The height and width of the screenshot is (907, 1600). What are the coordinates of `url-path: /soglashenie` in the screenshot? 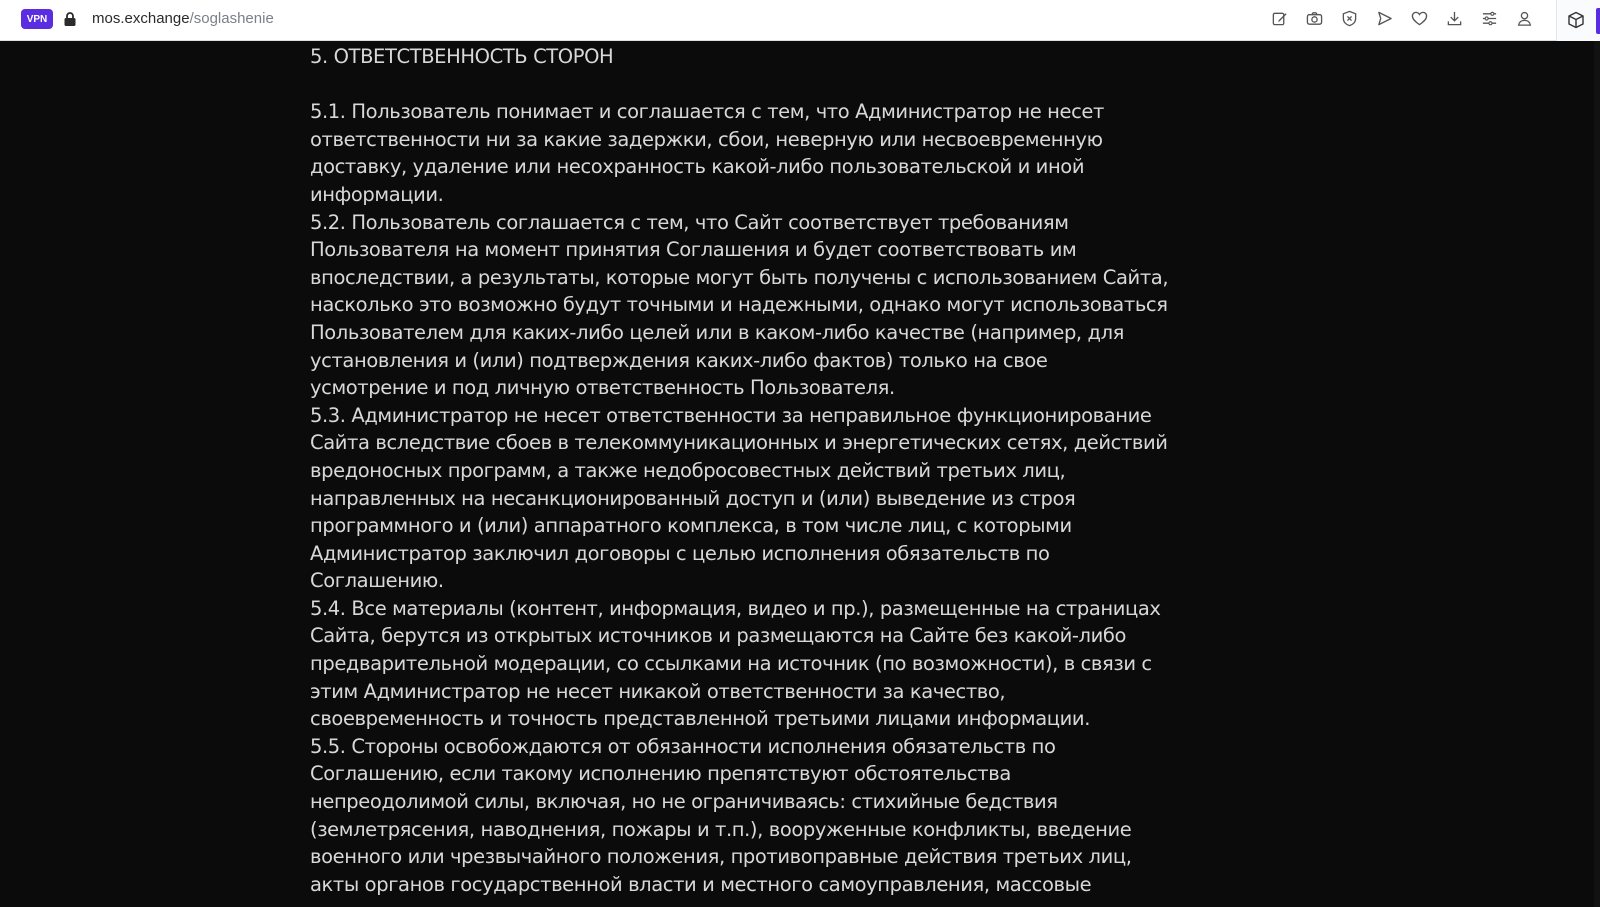 It's located at (231, 18).